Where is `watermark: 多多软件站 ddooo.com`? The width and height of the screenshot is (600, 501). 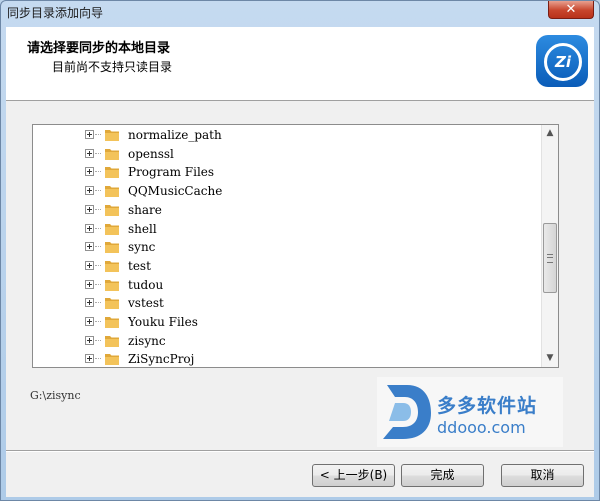 watermark: 多多软件站 ddooo.com is located at coordinates (470, 412).